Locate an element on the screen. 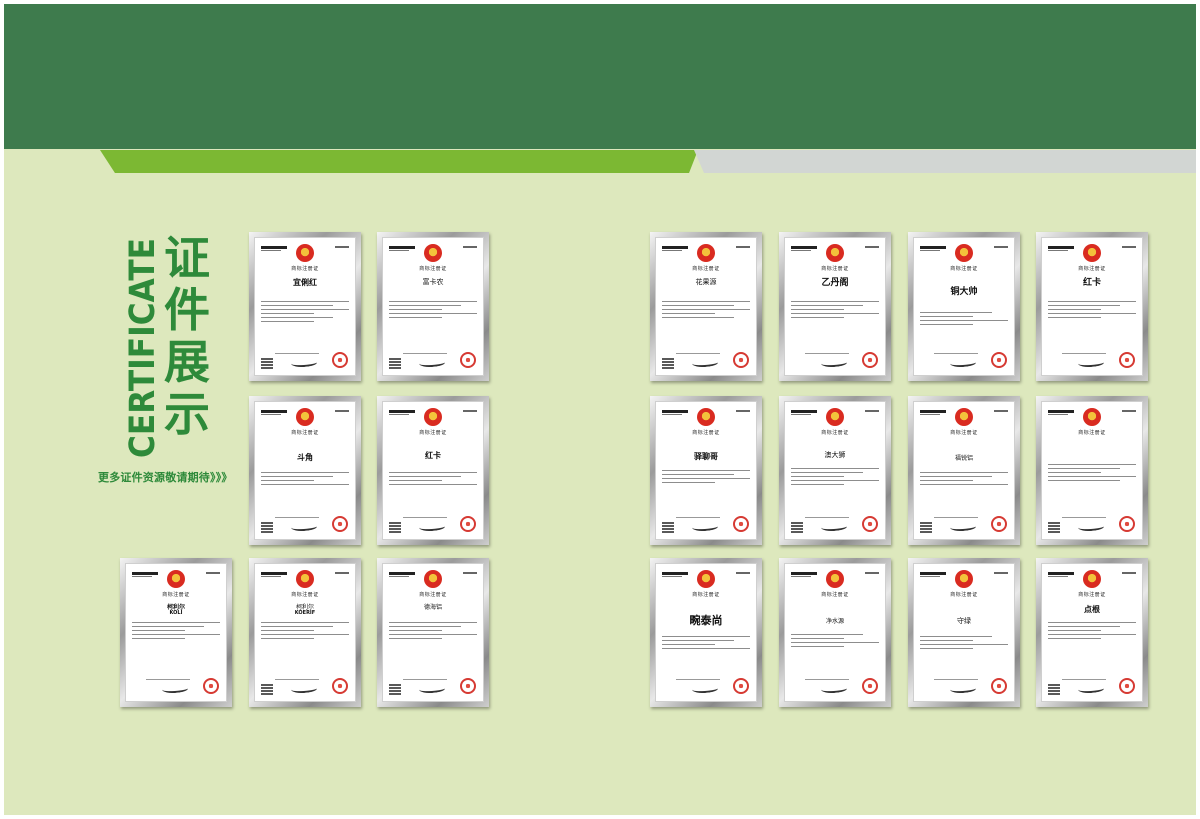 This screenshot has height=819, width=1200. trademark-subtitle: KOERIF is located at coordinates (305, 613).